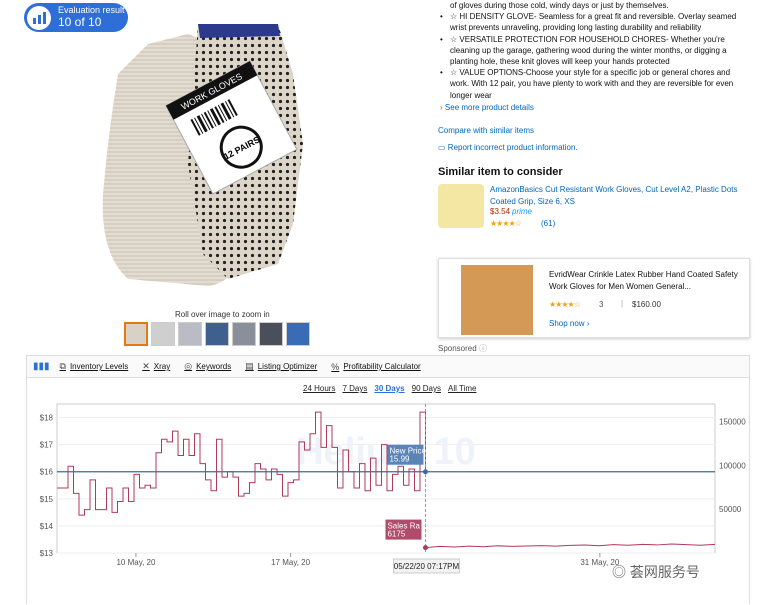 The width and height of the screenshot is (760, 605). I want to click on range-24-hours: 24 Hours, so click(319, 388).